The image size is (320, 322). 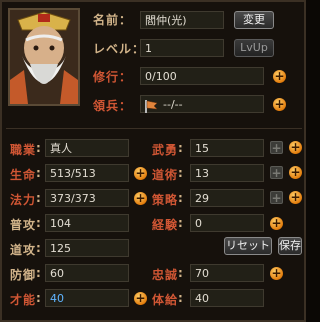 I want to click on training-label: 修行：, so click(x=113, y=77).